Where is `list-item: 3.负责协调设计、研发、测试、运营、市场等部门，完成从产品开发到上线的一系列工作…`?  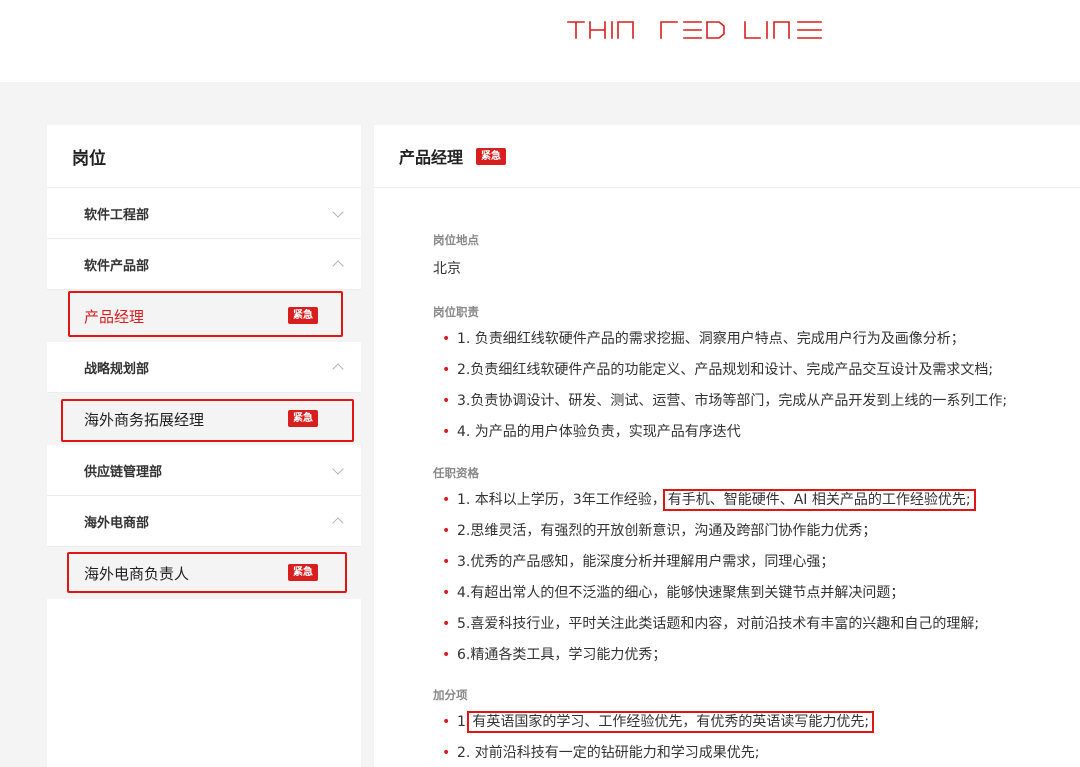
list-item: 3.负责协调设计、研发、测试、运营、市场等部门，完成从产品开发到上线的一系列工作… is located at coordinates (724, 401).